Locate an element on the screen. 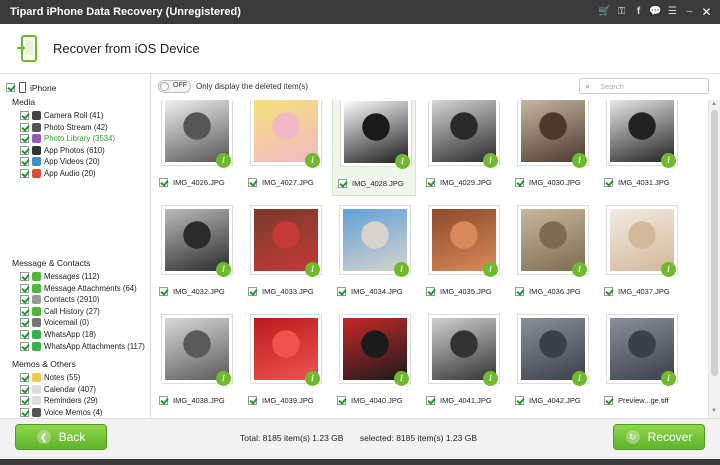 This screenshot has height=465, width=720. sidebar-item: Camera Roll (41) is located at coordinates (61, 115).